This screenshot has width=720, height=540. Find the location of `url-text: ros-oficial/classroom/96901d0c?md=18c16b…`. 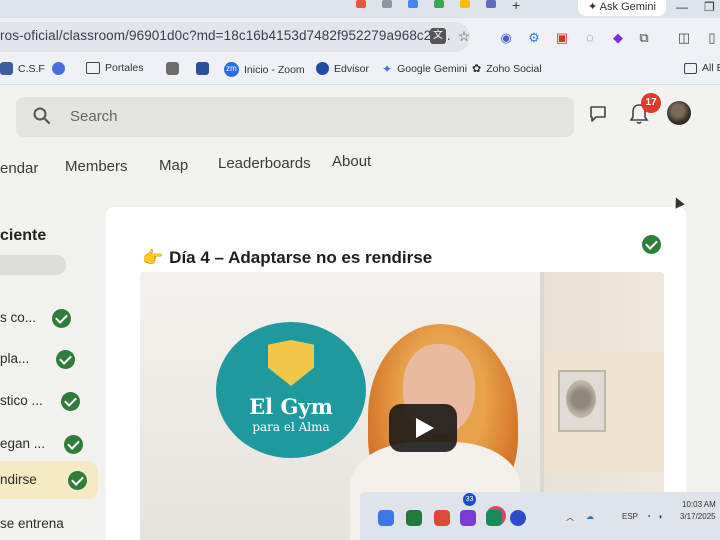

url-text: ros-oficial/classroom/96901d0c?md=18c16b… is located at coordinates (225, 35).